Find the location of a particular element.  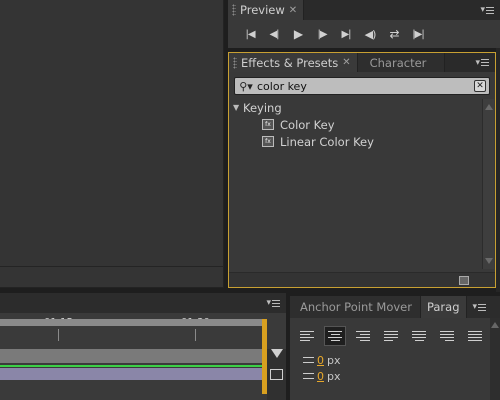

indent-left-icon is located at coordinates (307, 360).